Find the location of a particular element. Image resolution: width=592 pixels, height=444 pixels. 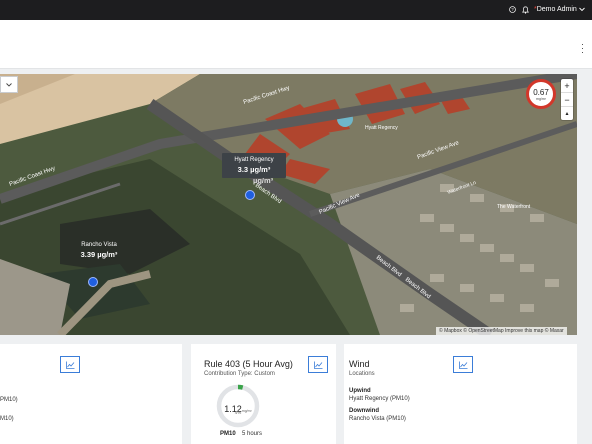

aqi-badge-unit: mg/m³ is located at coordinates (541, 99).